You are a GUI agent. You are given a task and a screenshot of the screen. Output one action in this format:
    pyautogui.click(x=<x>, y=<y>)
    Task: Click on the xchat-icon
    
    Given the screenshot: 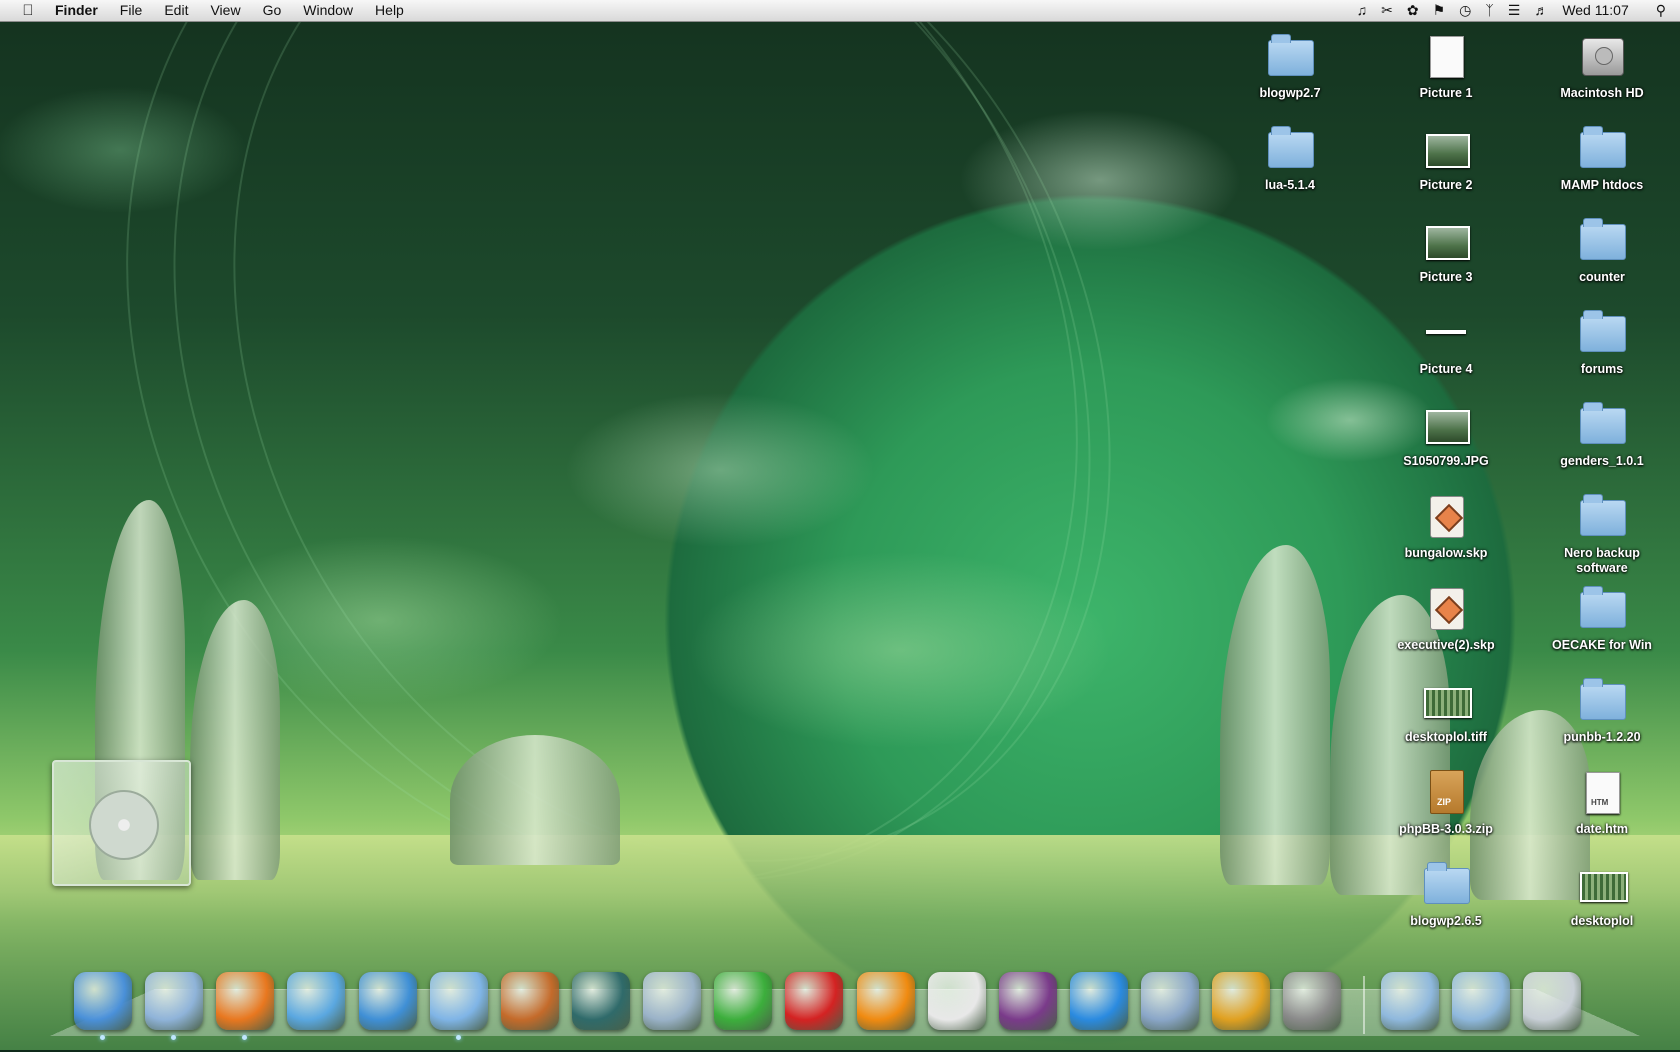 What is the action you would take?
    pyautogui.click(x=742, y=1001)
    